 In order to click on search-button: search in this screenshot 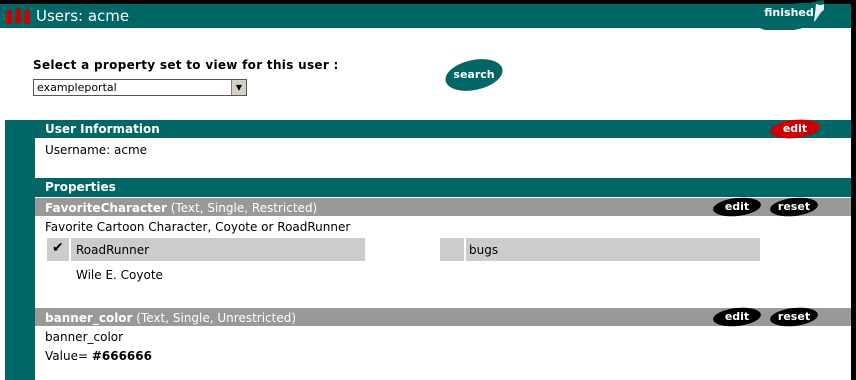, I will do `click(474, 75)`.